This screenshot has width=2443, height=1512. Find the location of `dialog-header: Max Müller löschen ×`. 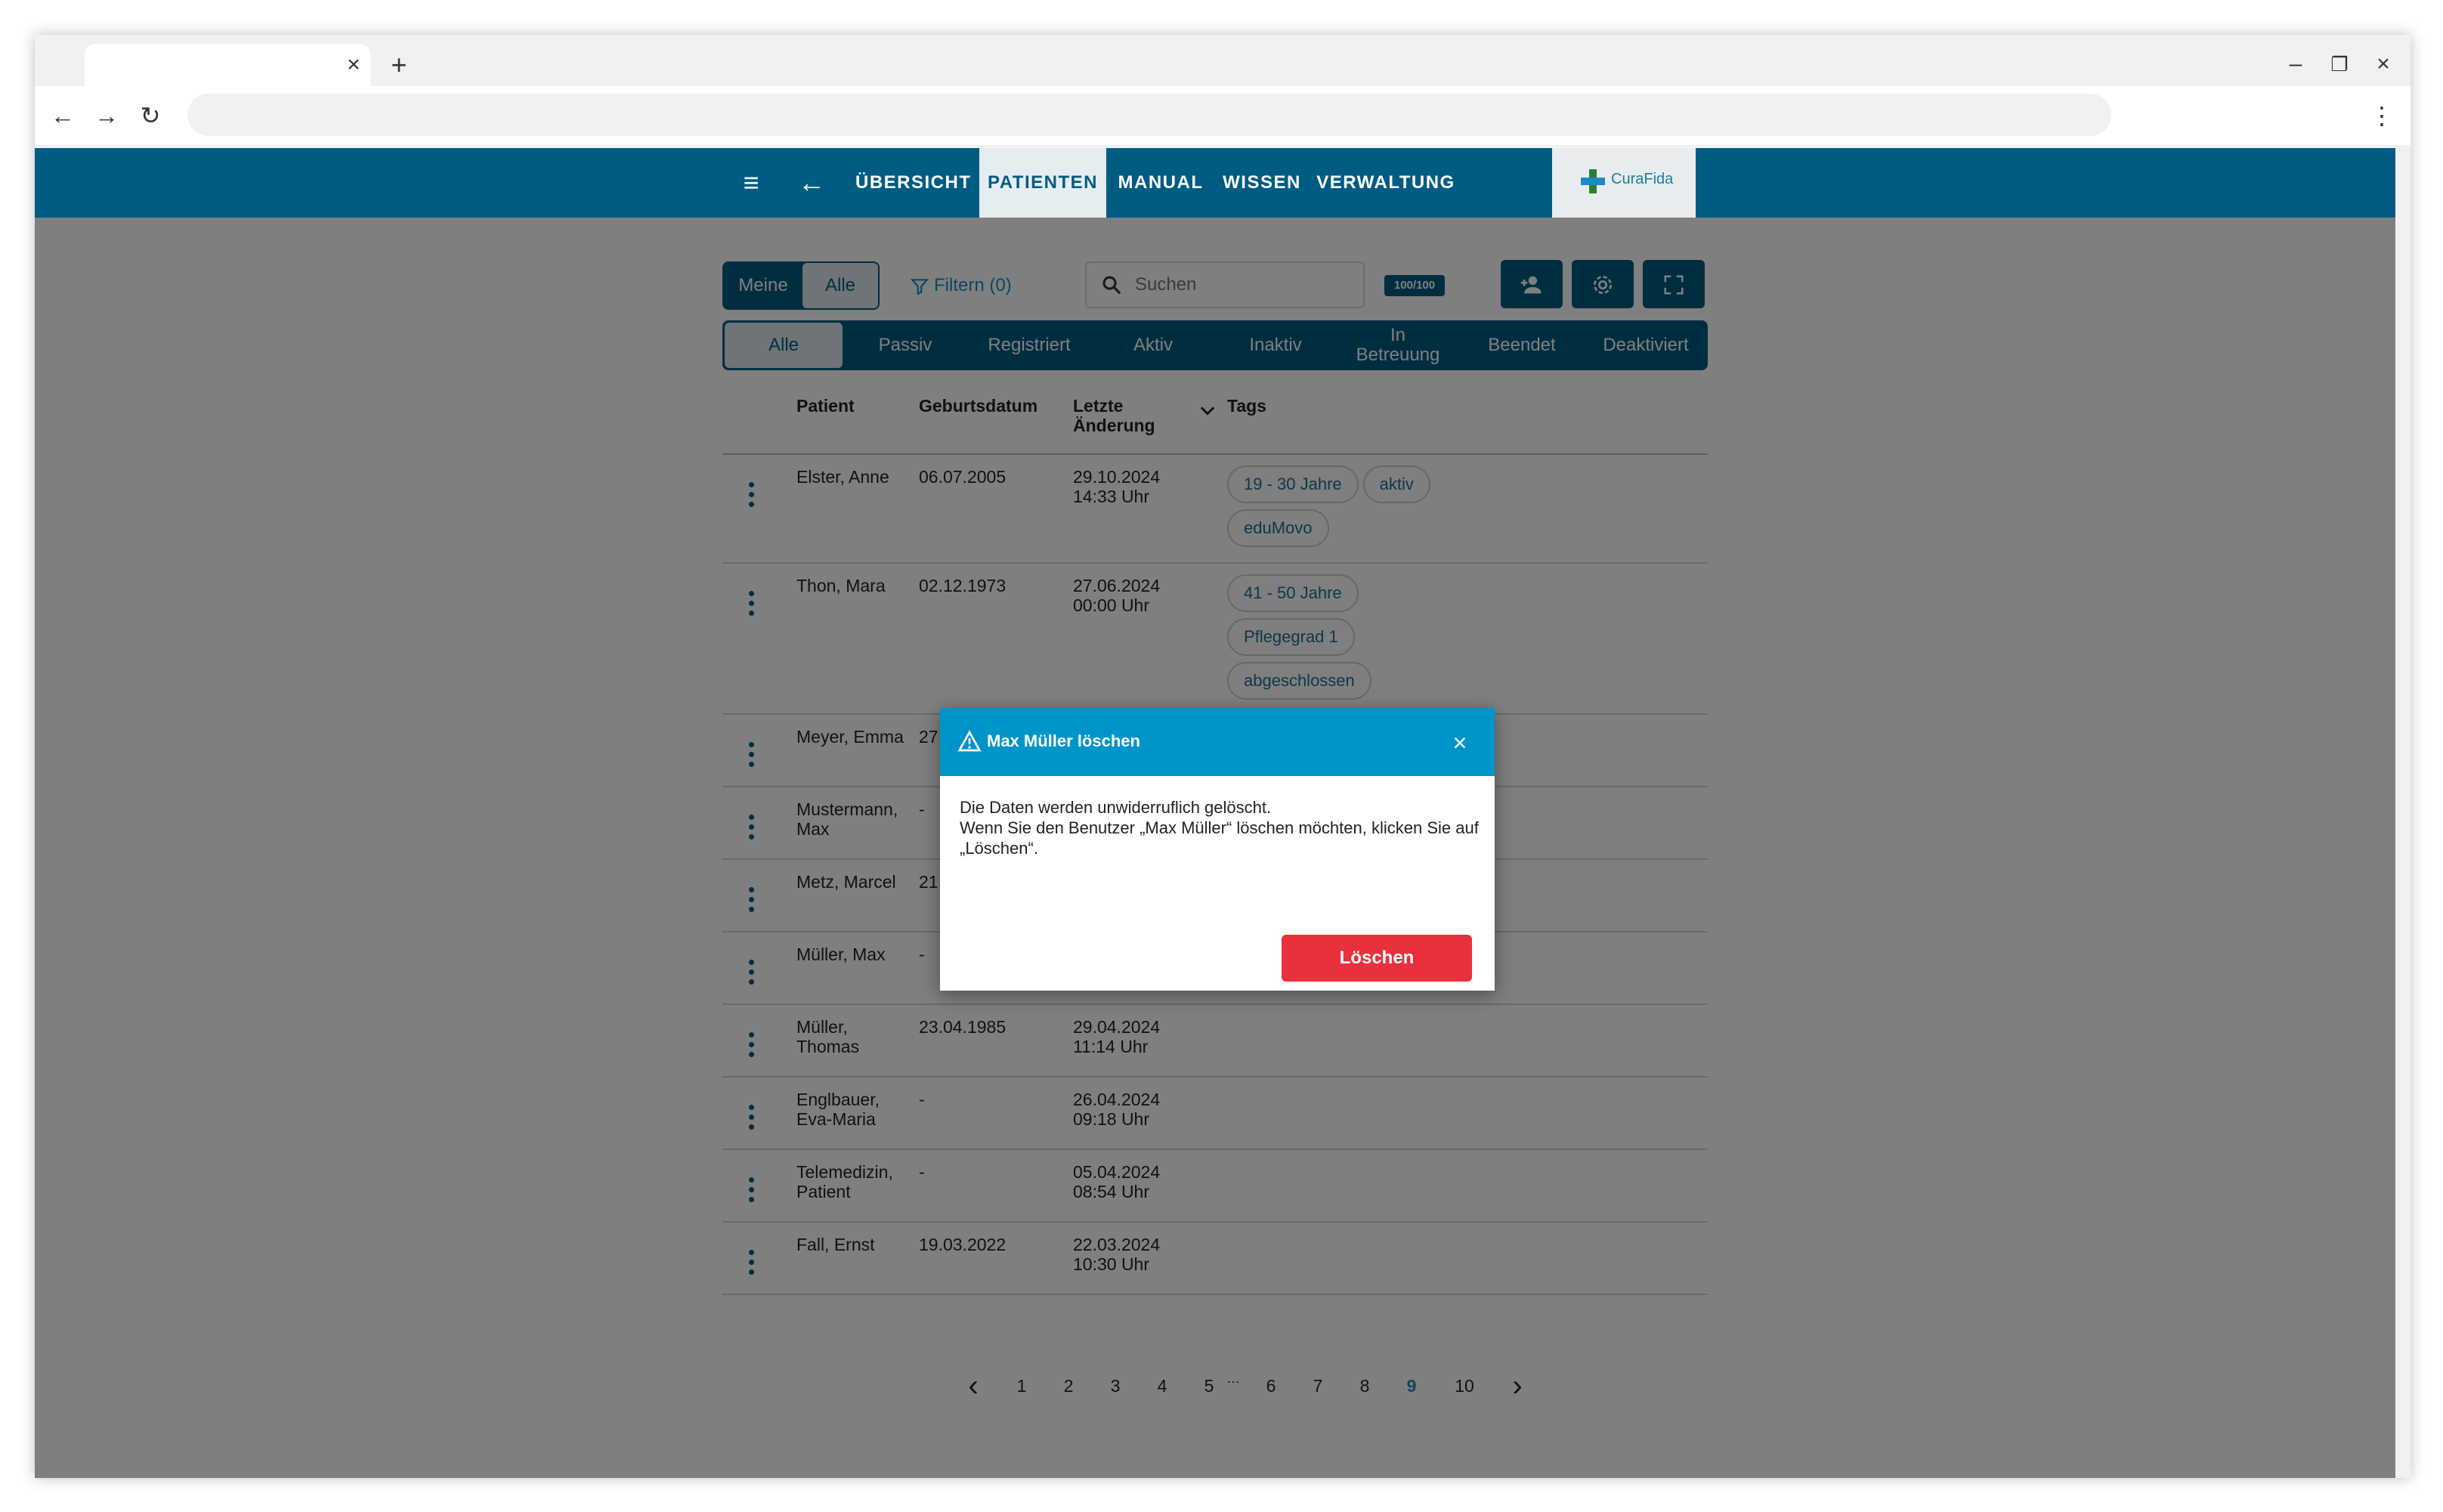

dialog-header: Max Müller löschen × is located at coordinates (1217, 742).